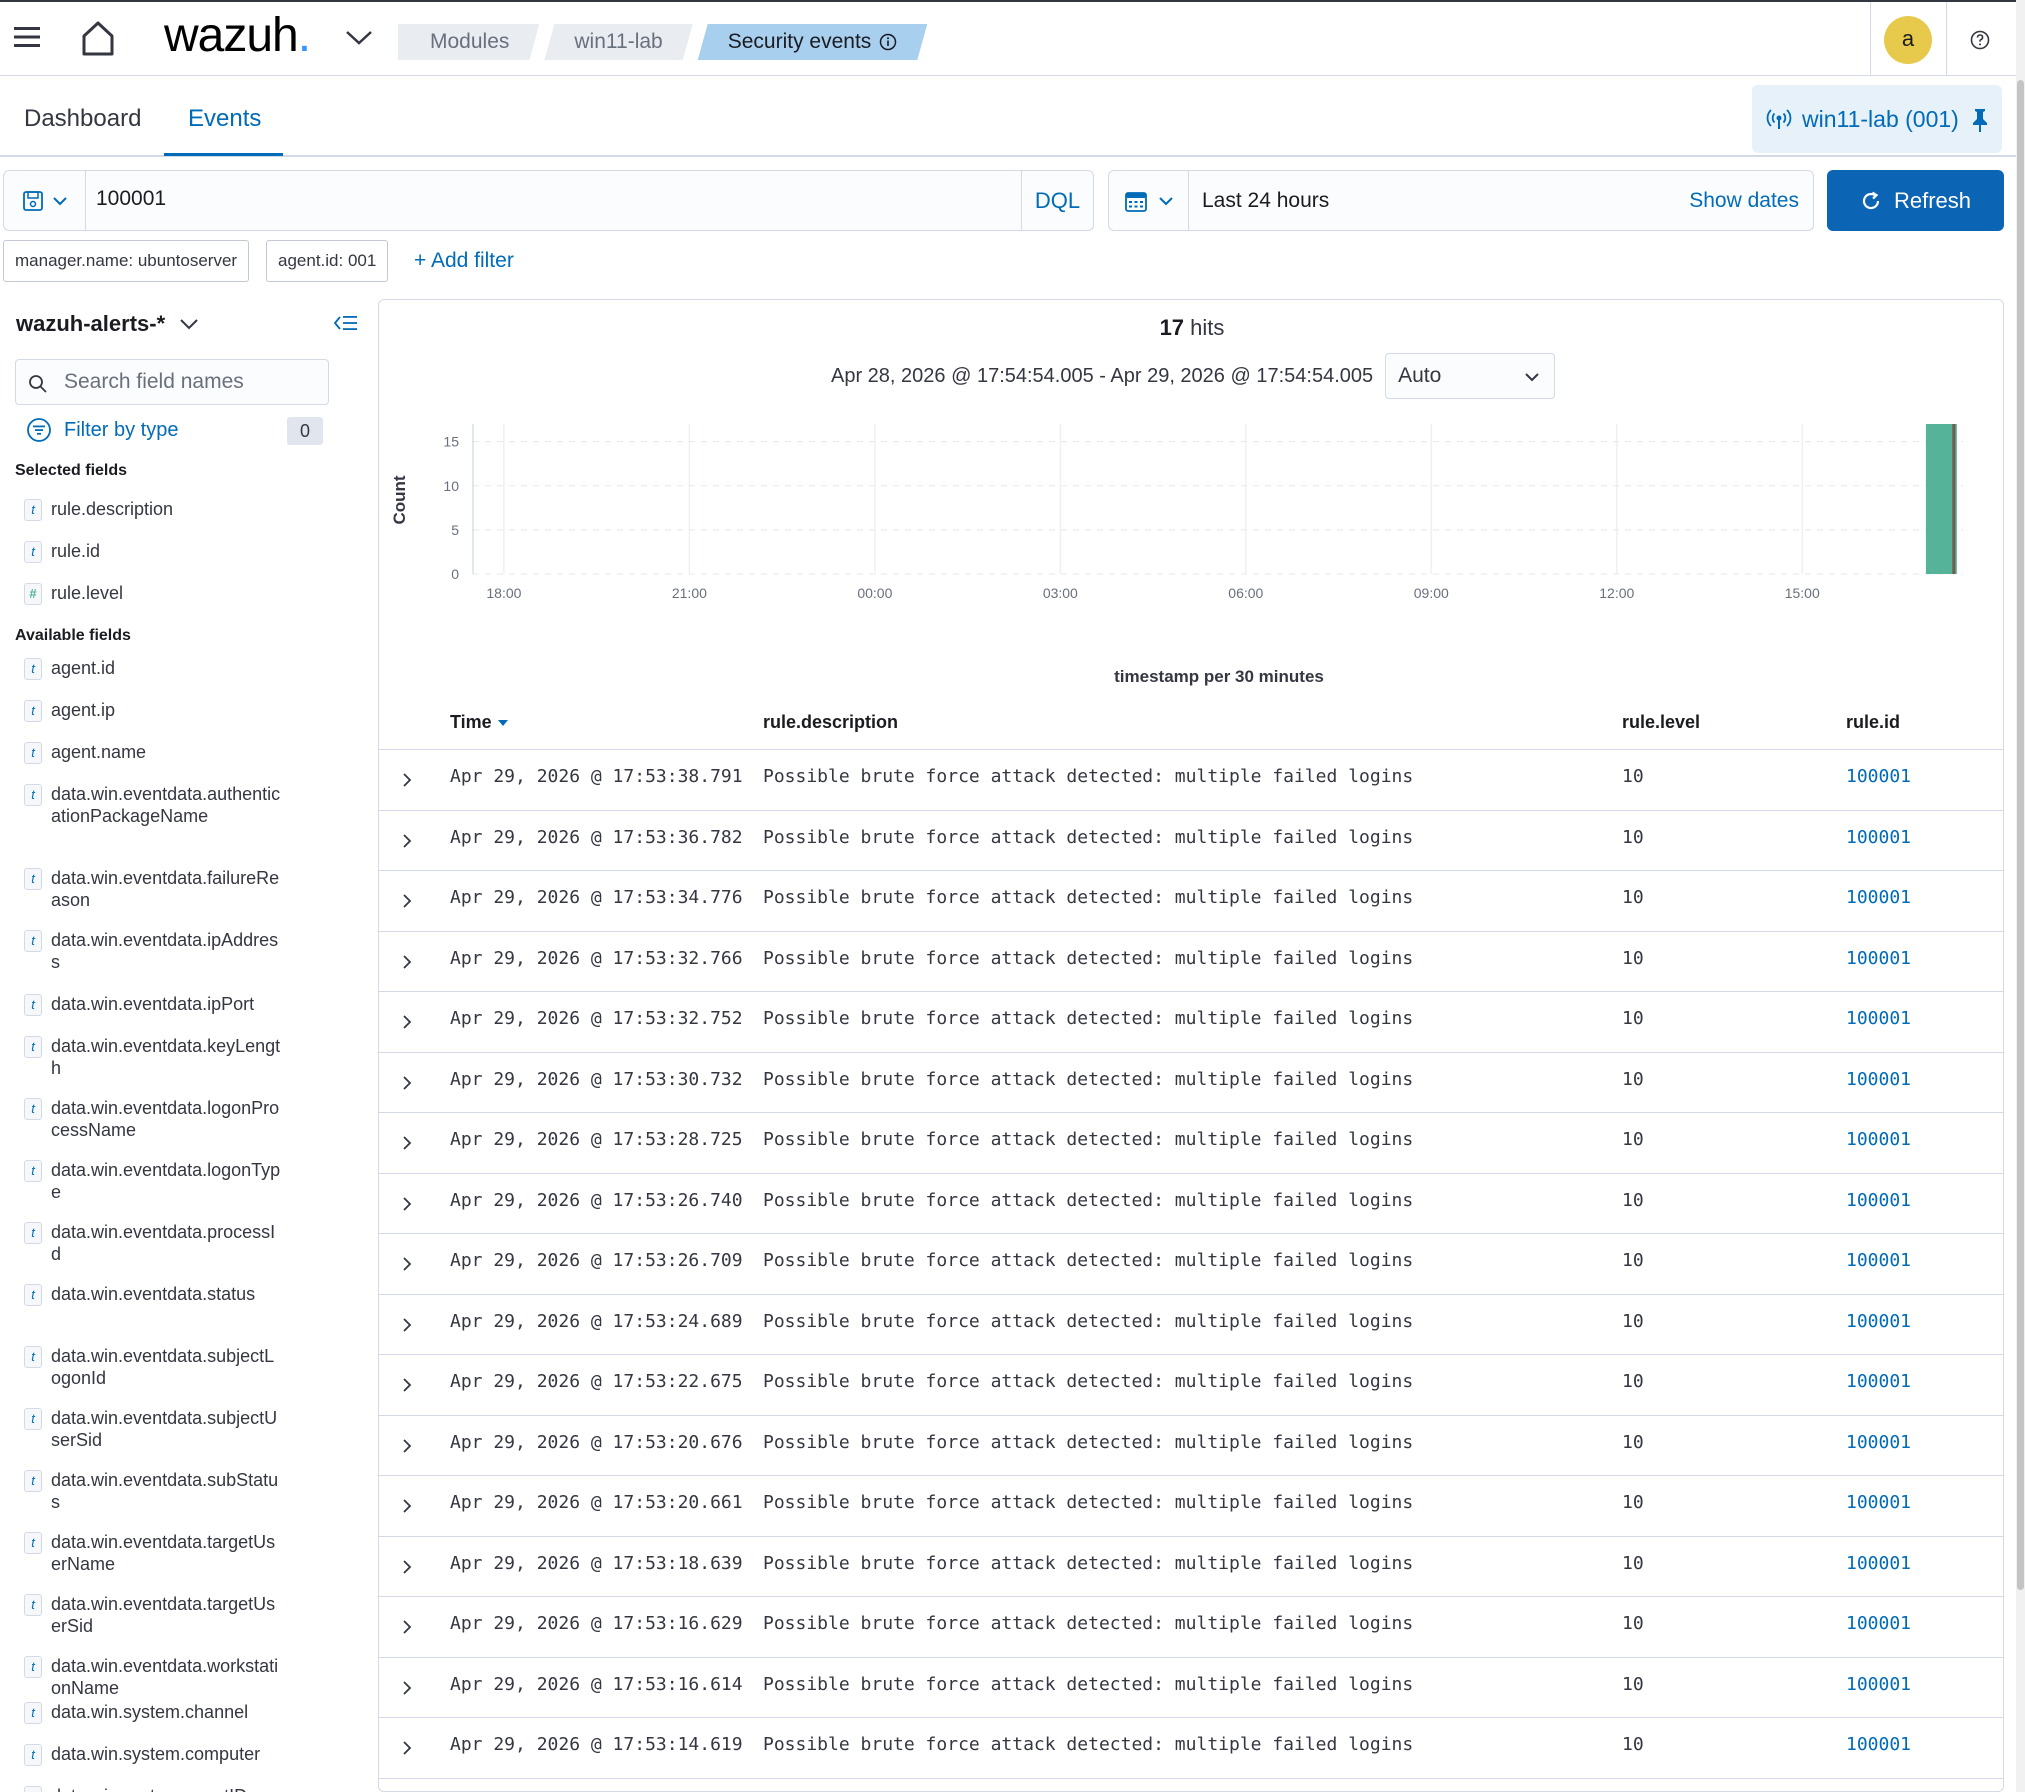 This screenshot has height=1792, width=2025. I want to click on time-range-label: Last 24 hours, so click(1265, 201).